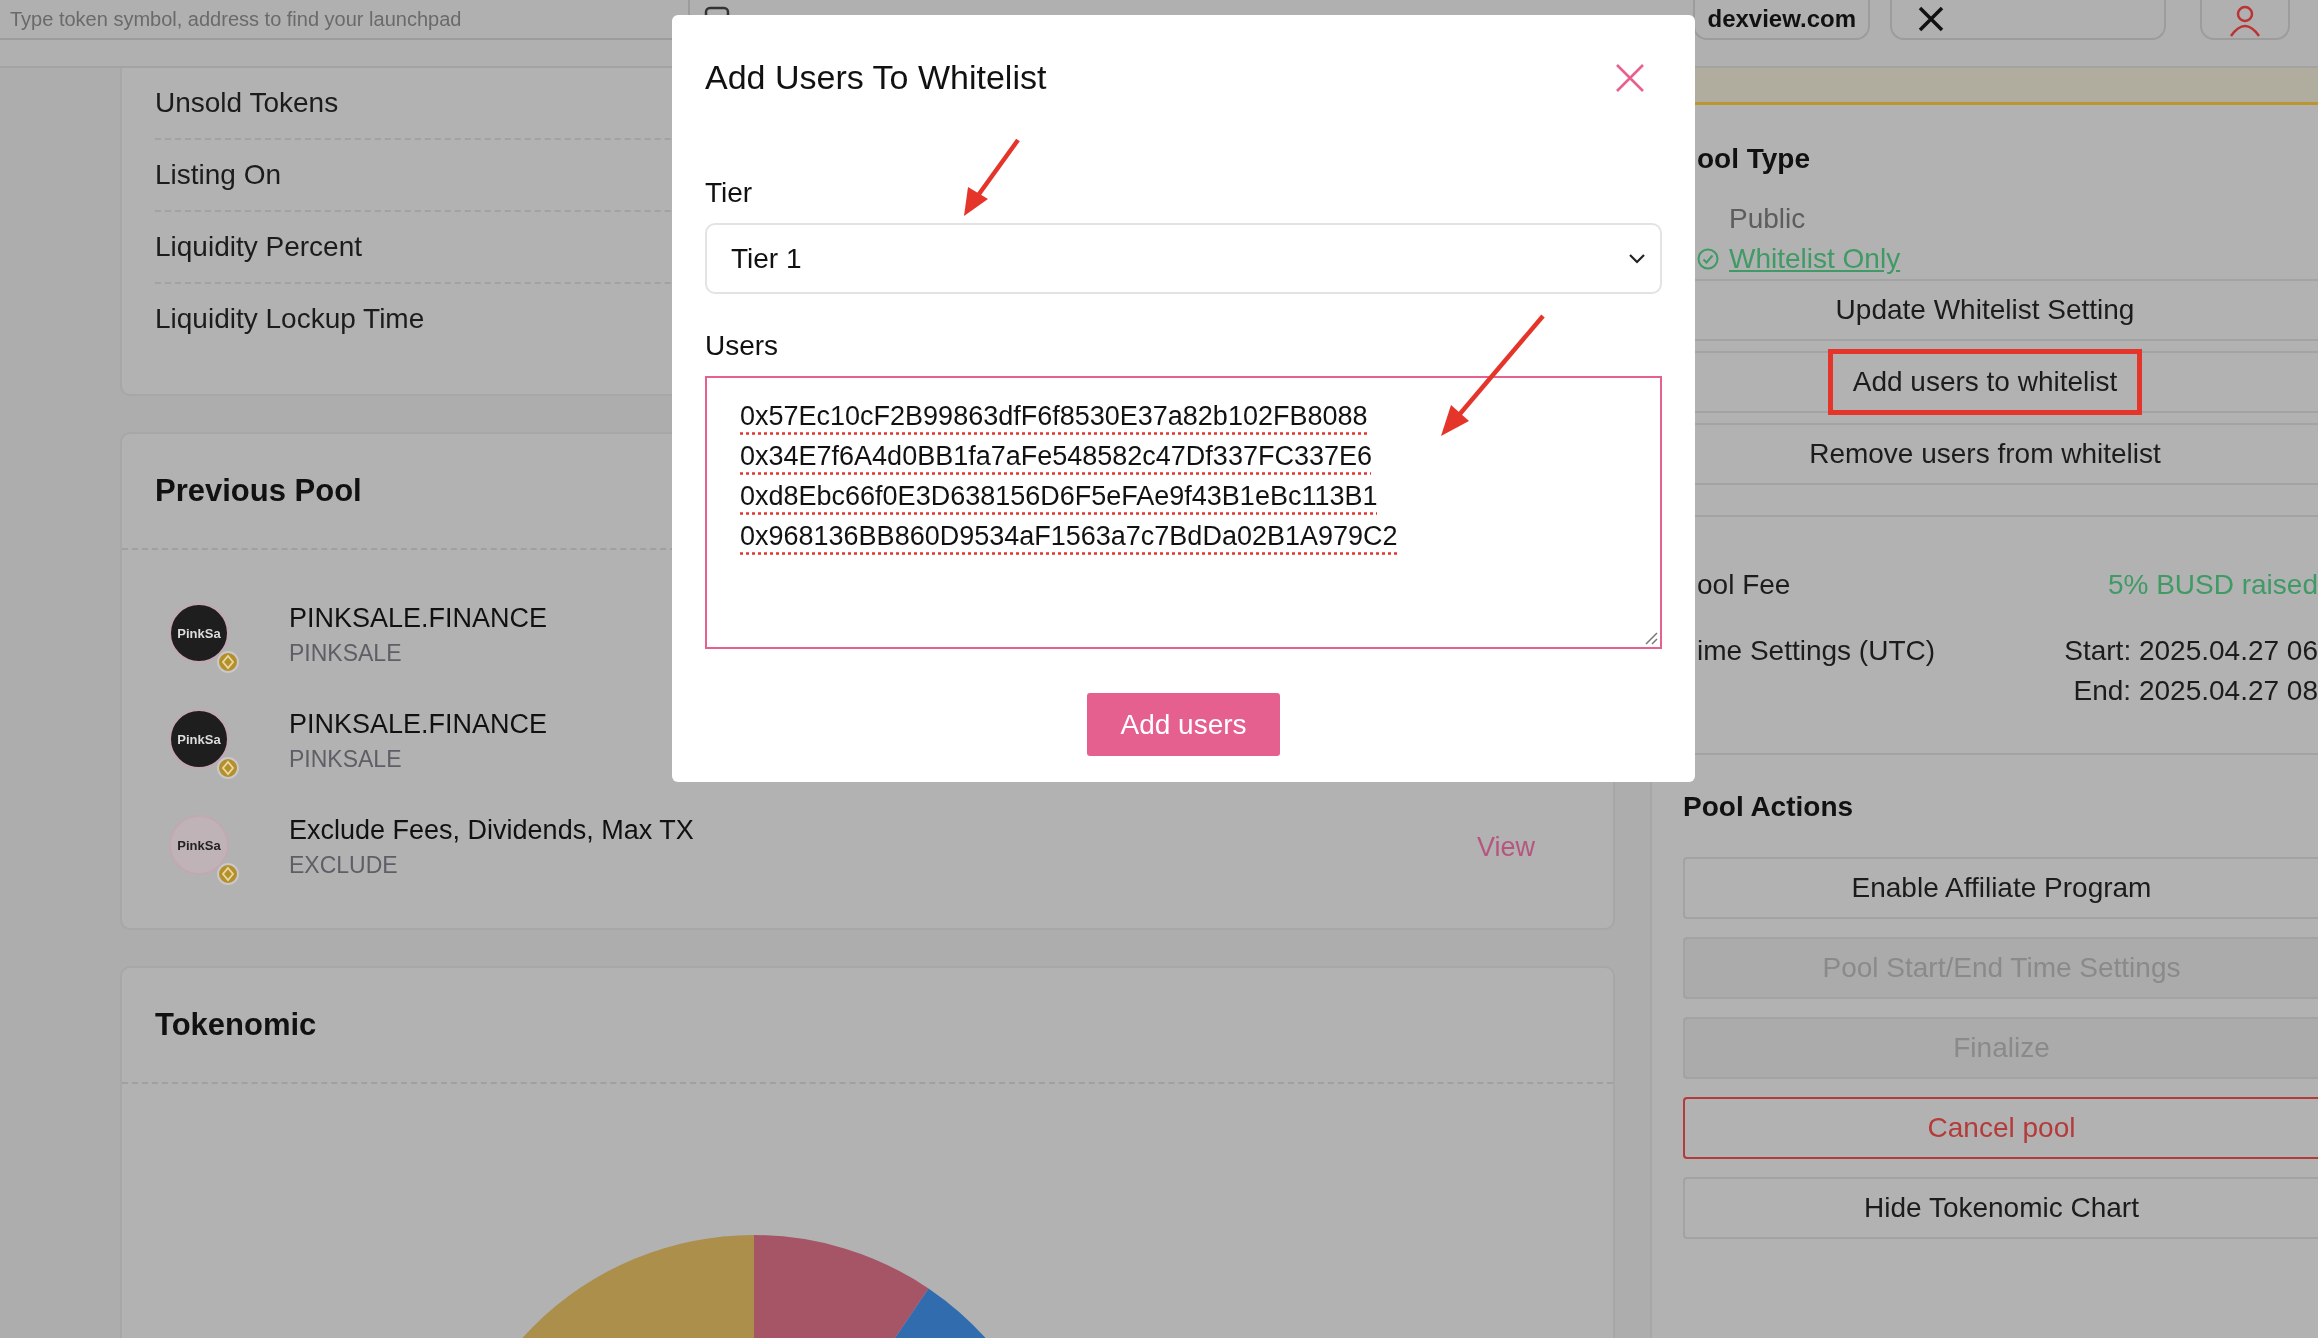 This screenshot has height=1338, width=2318. What do you see at coordinates (1931, 19) in the screenshot?
I see `x-logo-icon` at bounding box center [1931, 19].